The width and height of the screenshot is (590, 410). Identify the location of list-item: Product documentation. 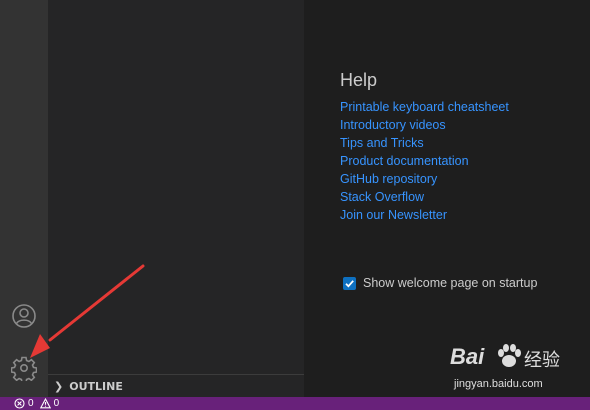
(424, 161).